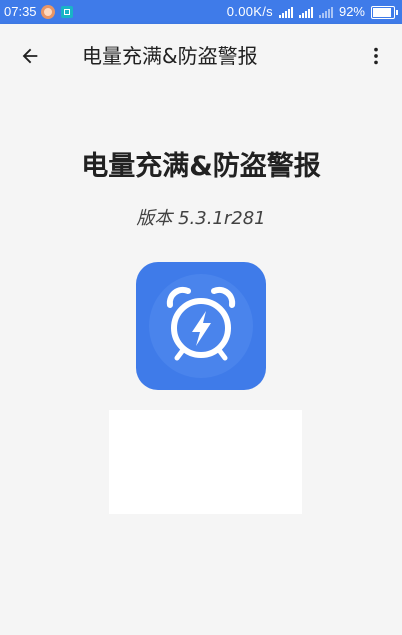  Describe the element at coordinates (201, 166) in the screenshot. I see `about-app-name: 电量充满&防盗警报` at that location.